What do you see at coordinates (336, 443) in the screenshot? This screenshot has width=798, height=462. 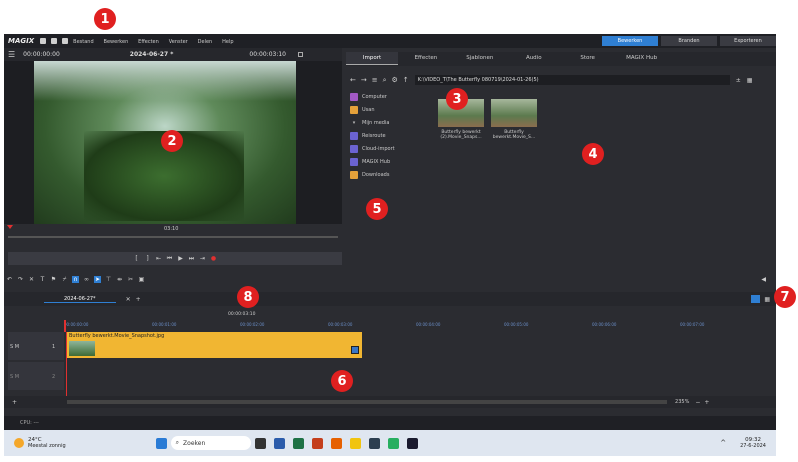 I see `firefox-icon` at bounding box center [336, 443].